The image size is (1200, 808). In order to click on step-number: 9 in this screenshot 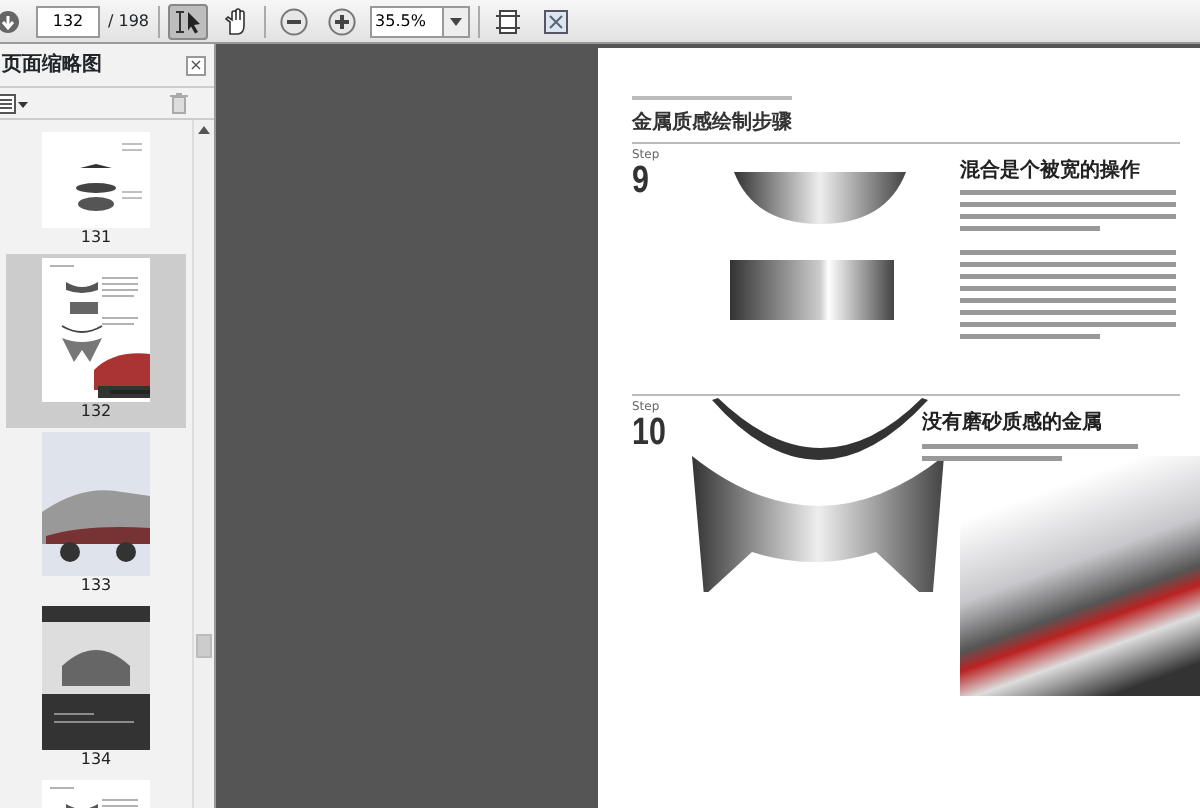, I will do `click(640, 182)`.